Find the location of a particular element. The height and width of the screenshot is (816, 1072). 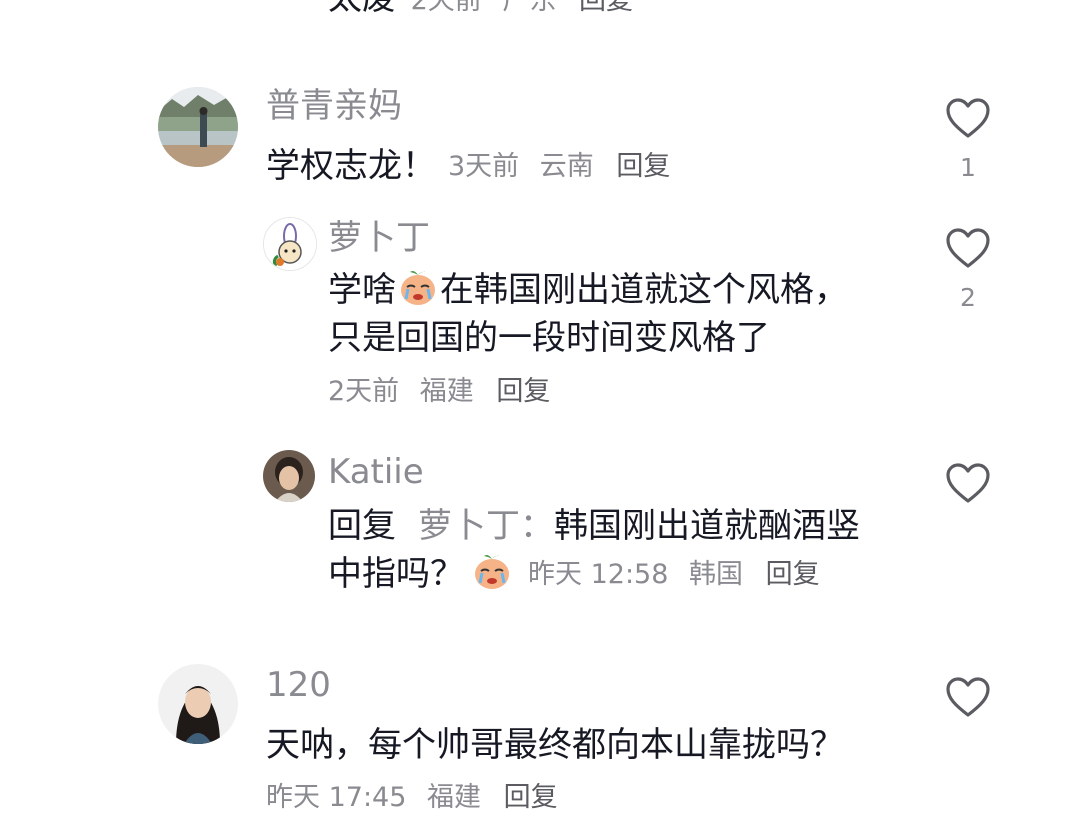

comment-username: 普青亲妈 is located at coordinates (334, 106).